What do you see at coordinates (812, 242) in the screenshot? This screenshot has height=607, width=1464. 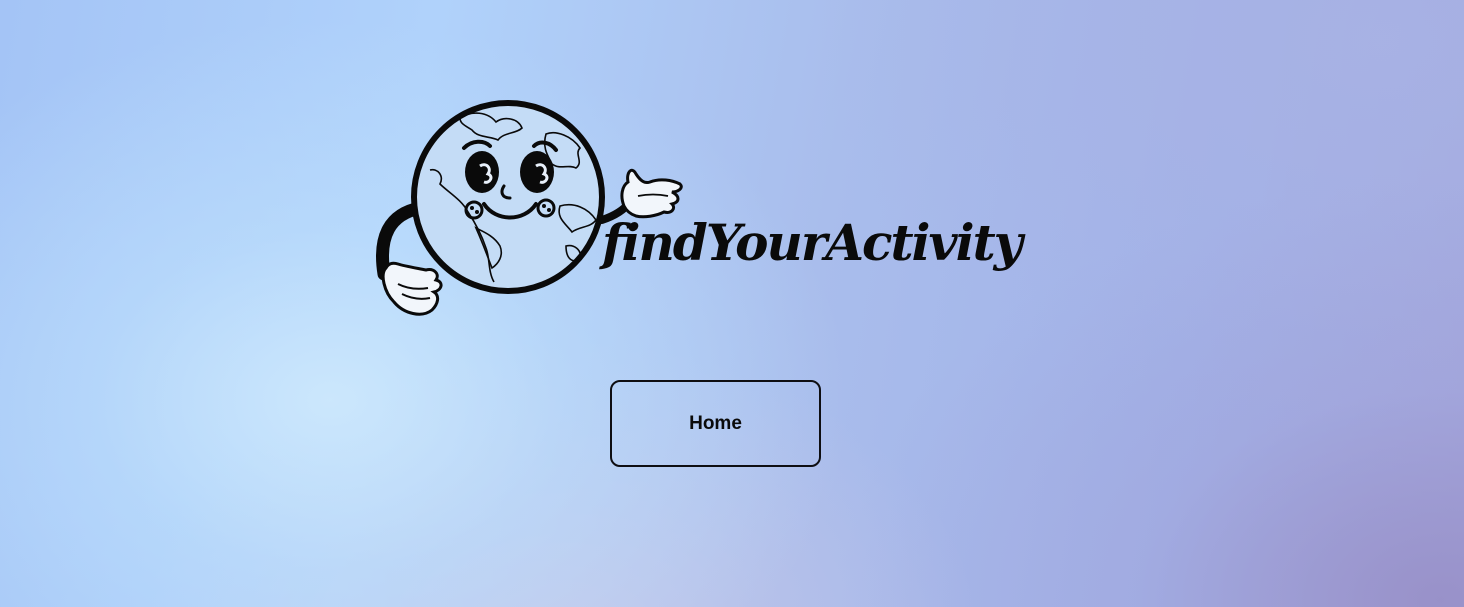 I see `brand-name: findYourActivity` at bounding box center [812, 242].